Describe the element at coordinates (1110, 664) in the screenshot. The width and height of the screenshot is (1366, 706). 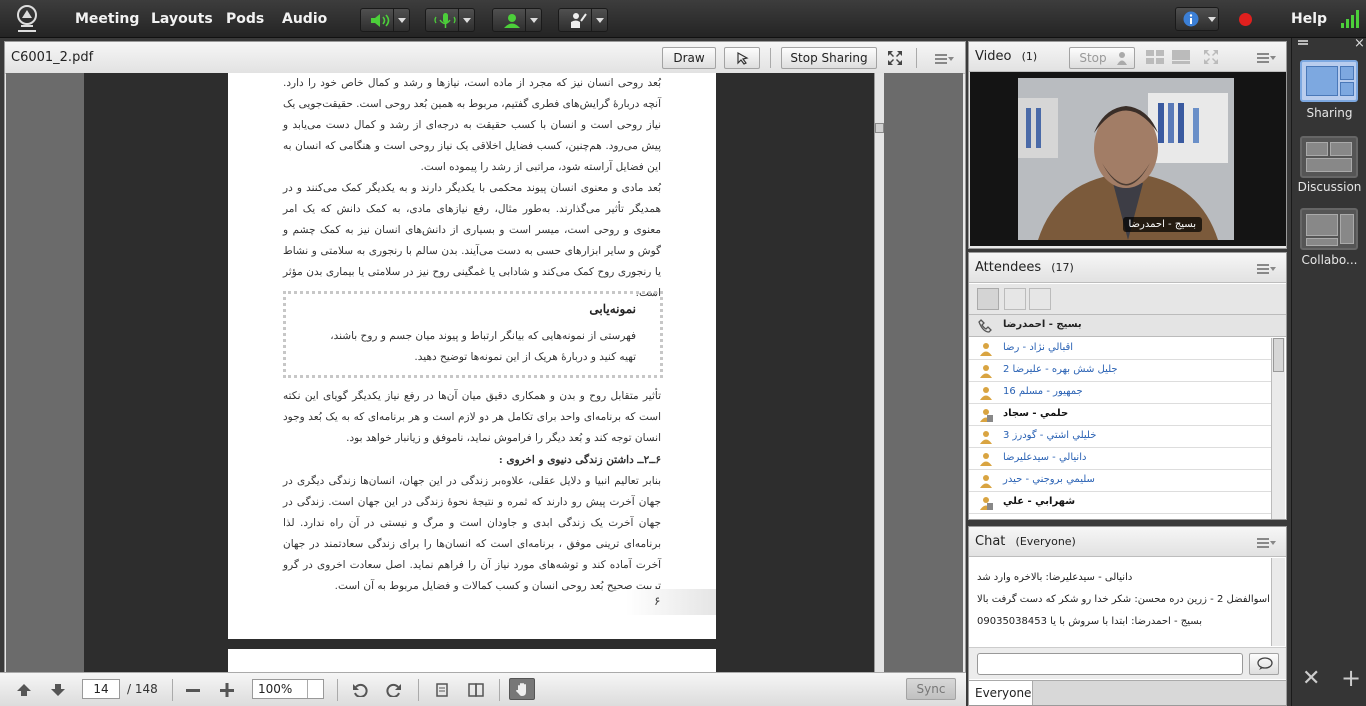
I see `chat-message-input` at that location.